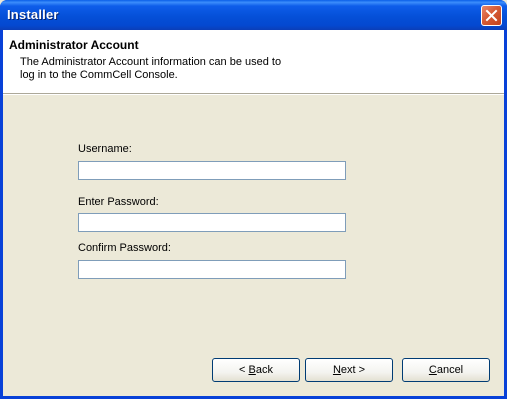 Image resolution: width=507 pixels, height=399 pixels. I want to click on back-button: < Back, so click(256, 370).